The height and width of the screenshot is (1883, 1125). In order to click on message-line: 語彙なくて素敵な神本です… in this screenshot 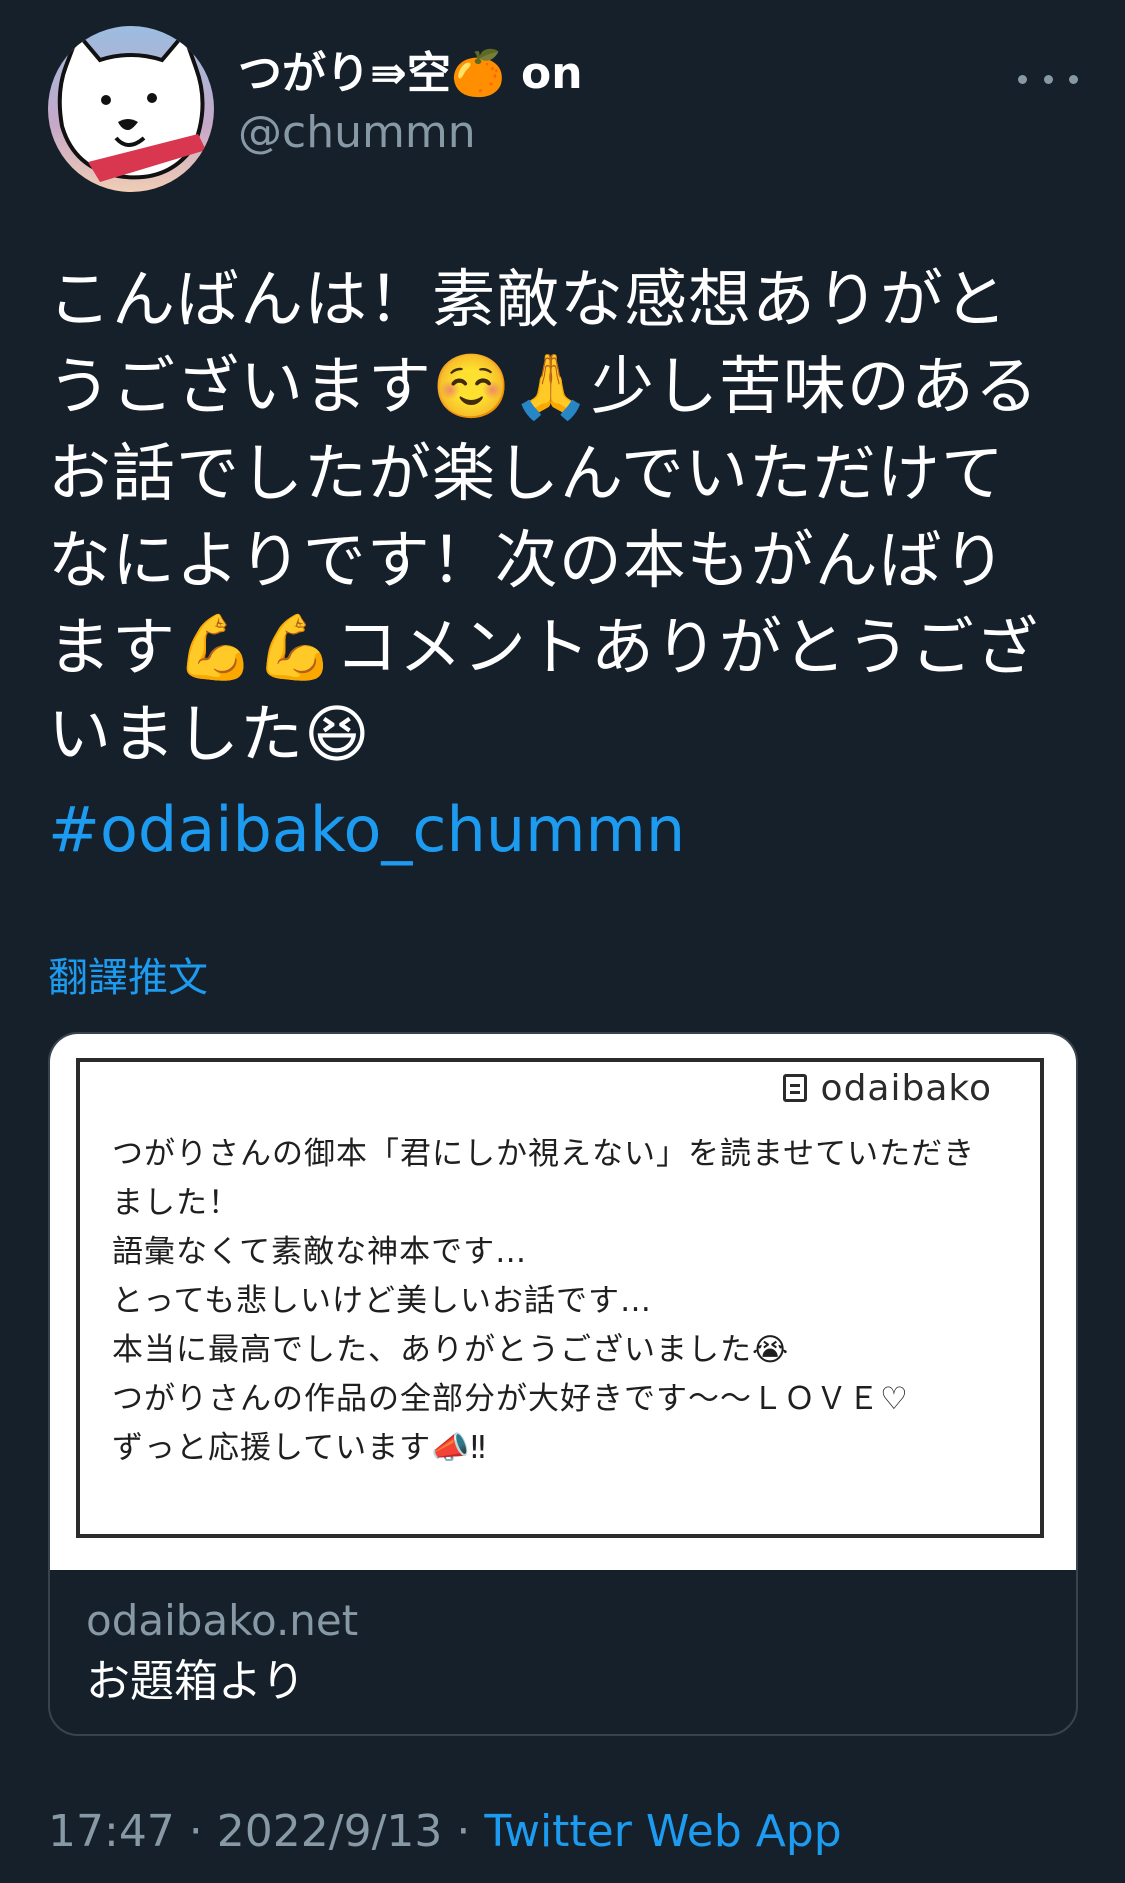, I will do `click(320, 1252)`.